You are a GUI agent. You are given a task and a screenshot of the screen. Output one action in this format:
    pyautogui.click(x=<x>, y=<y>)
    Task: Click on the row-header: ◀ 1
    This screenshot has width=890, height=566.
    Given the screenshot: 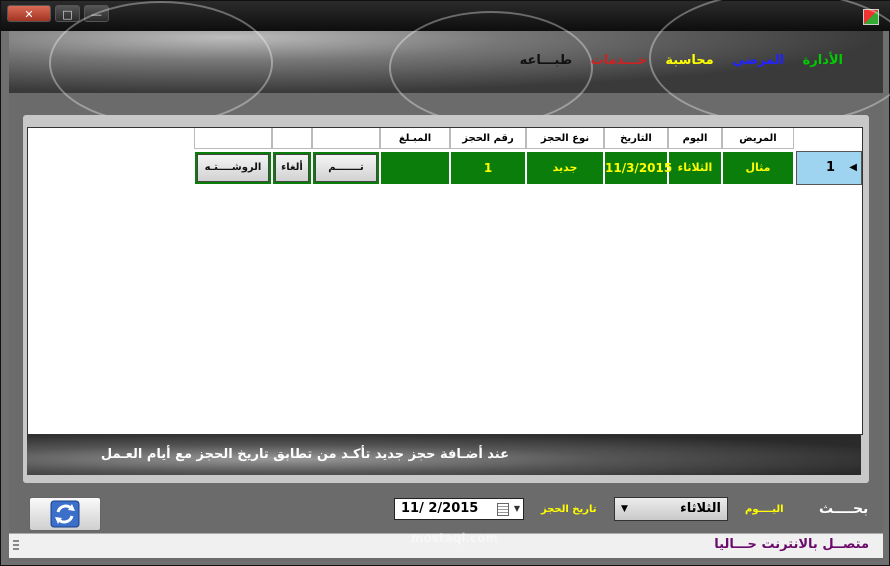 What is the action you would take?
    pyautogui.click(x=829, y=168)
    